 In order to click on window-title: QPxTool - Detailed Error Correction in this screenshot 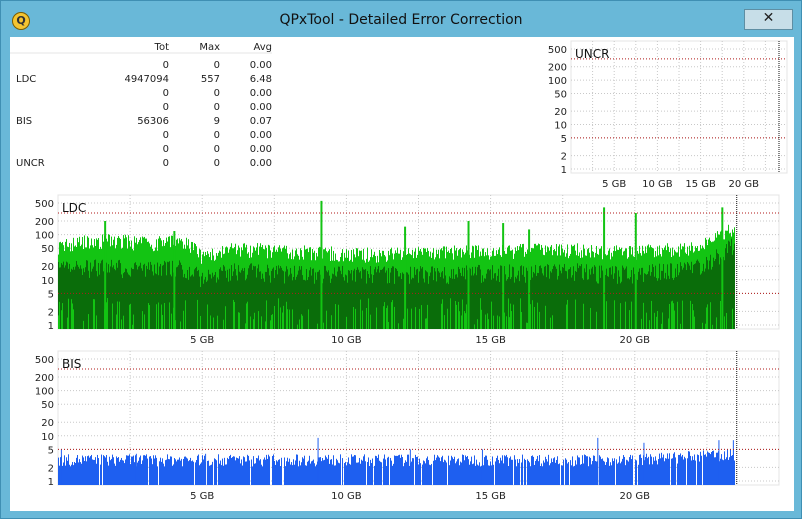, I will do `click(401, 20)`.